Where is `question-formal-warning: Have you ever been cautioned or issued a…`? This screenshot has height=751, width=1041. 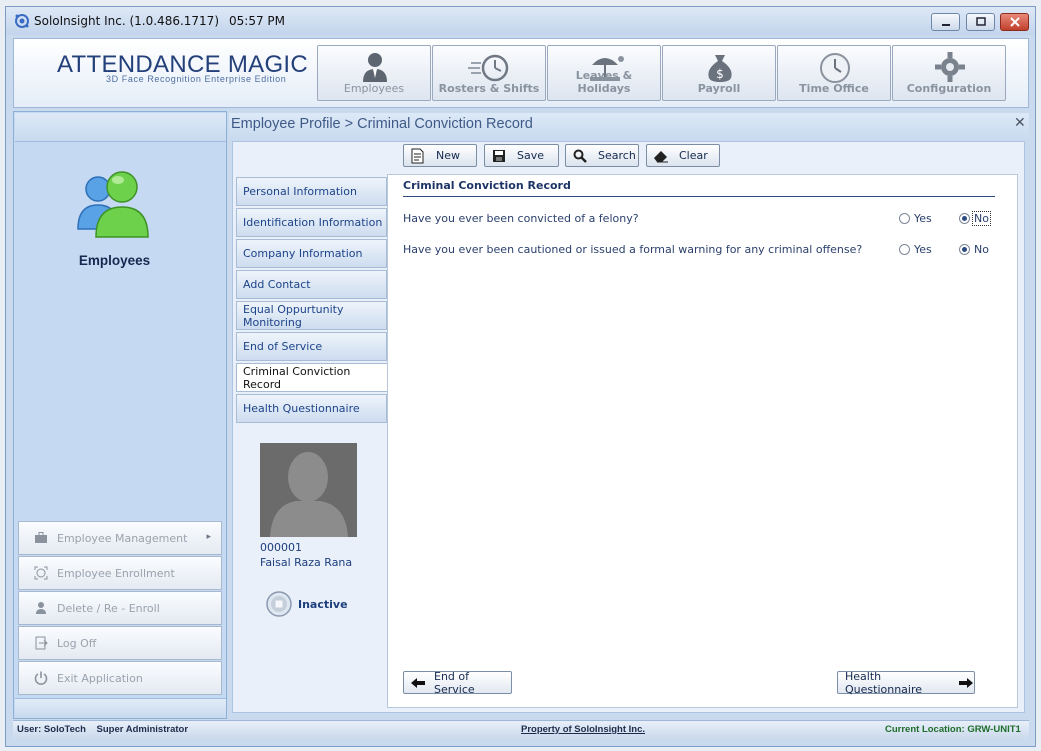
question-formal-warning: Have you ever been cautioned or issued a… is located at coordinates (633, 249).